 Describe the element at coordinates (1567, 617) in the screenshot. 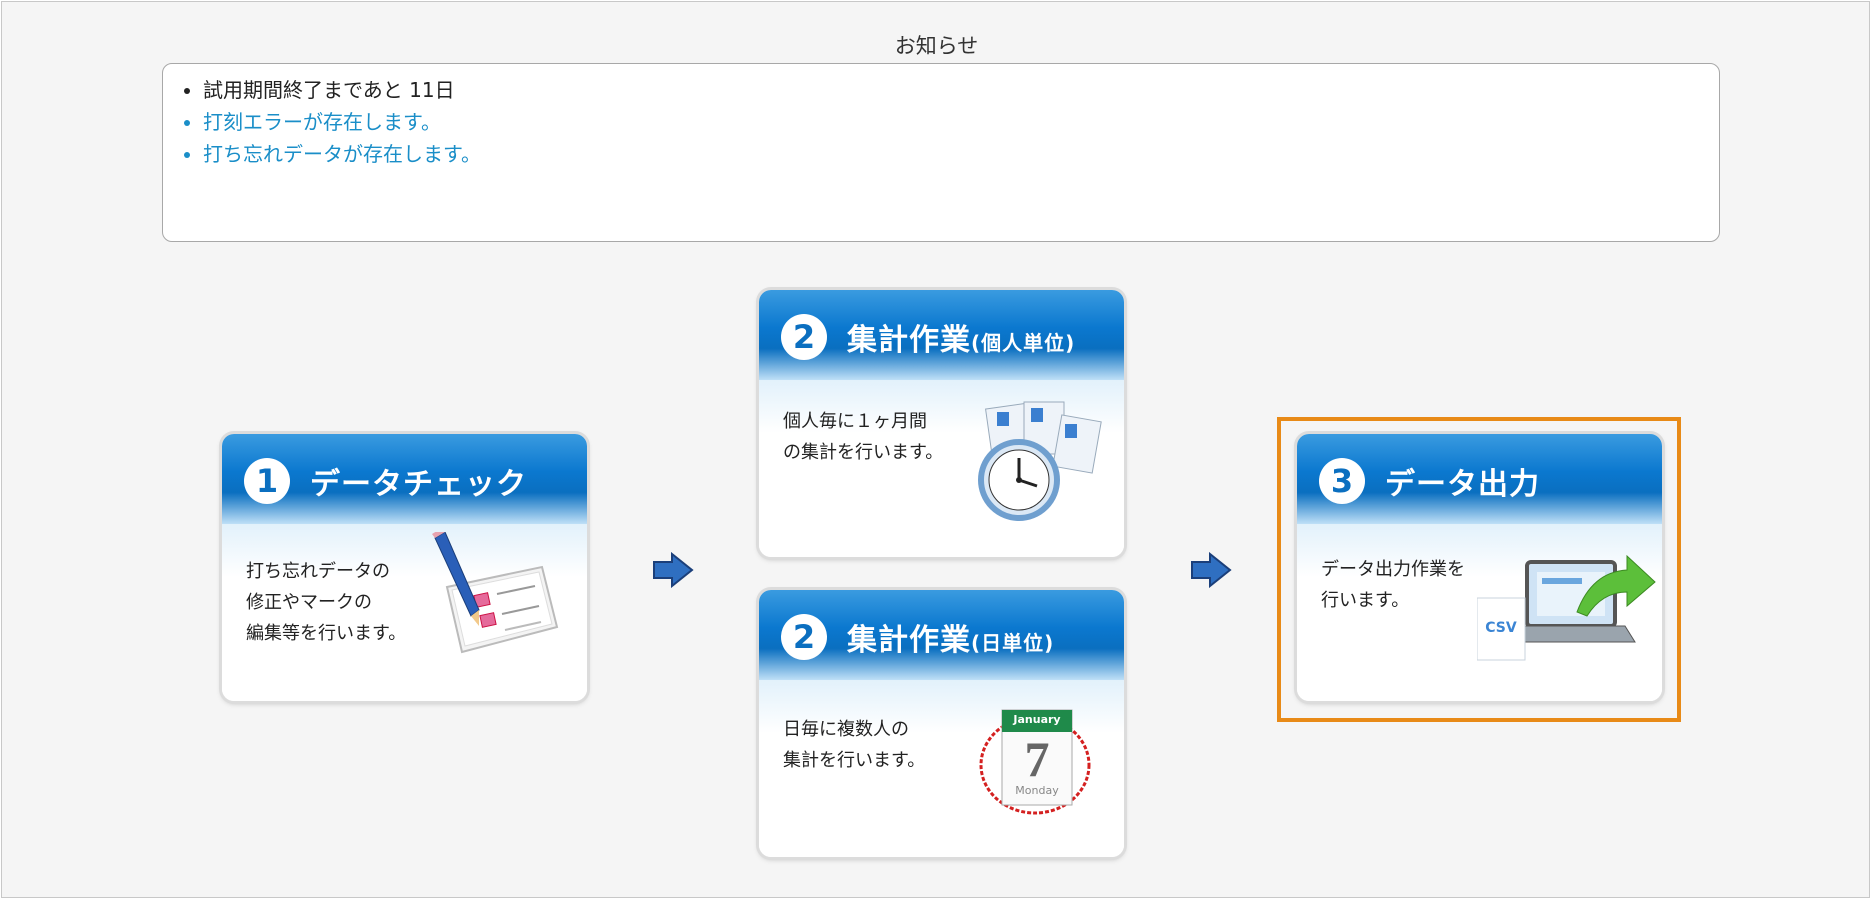

I see `csv-export-laptop-icon: CSV` at that location.